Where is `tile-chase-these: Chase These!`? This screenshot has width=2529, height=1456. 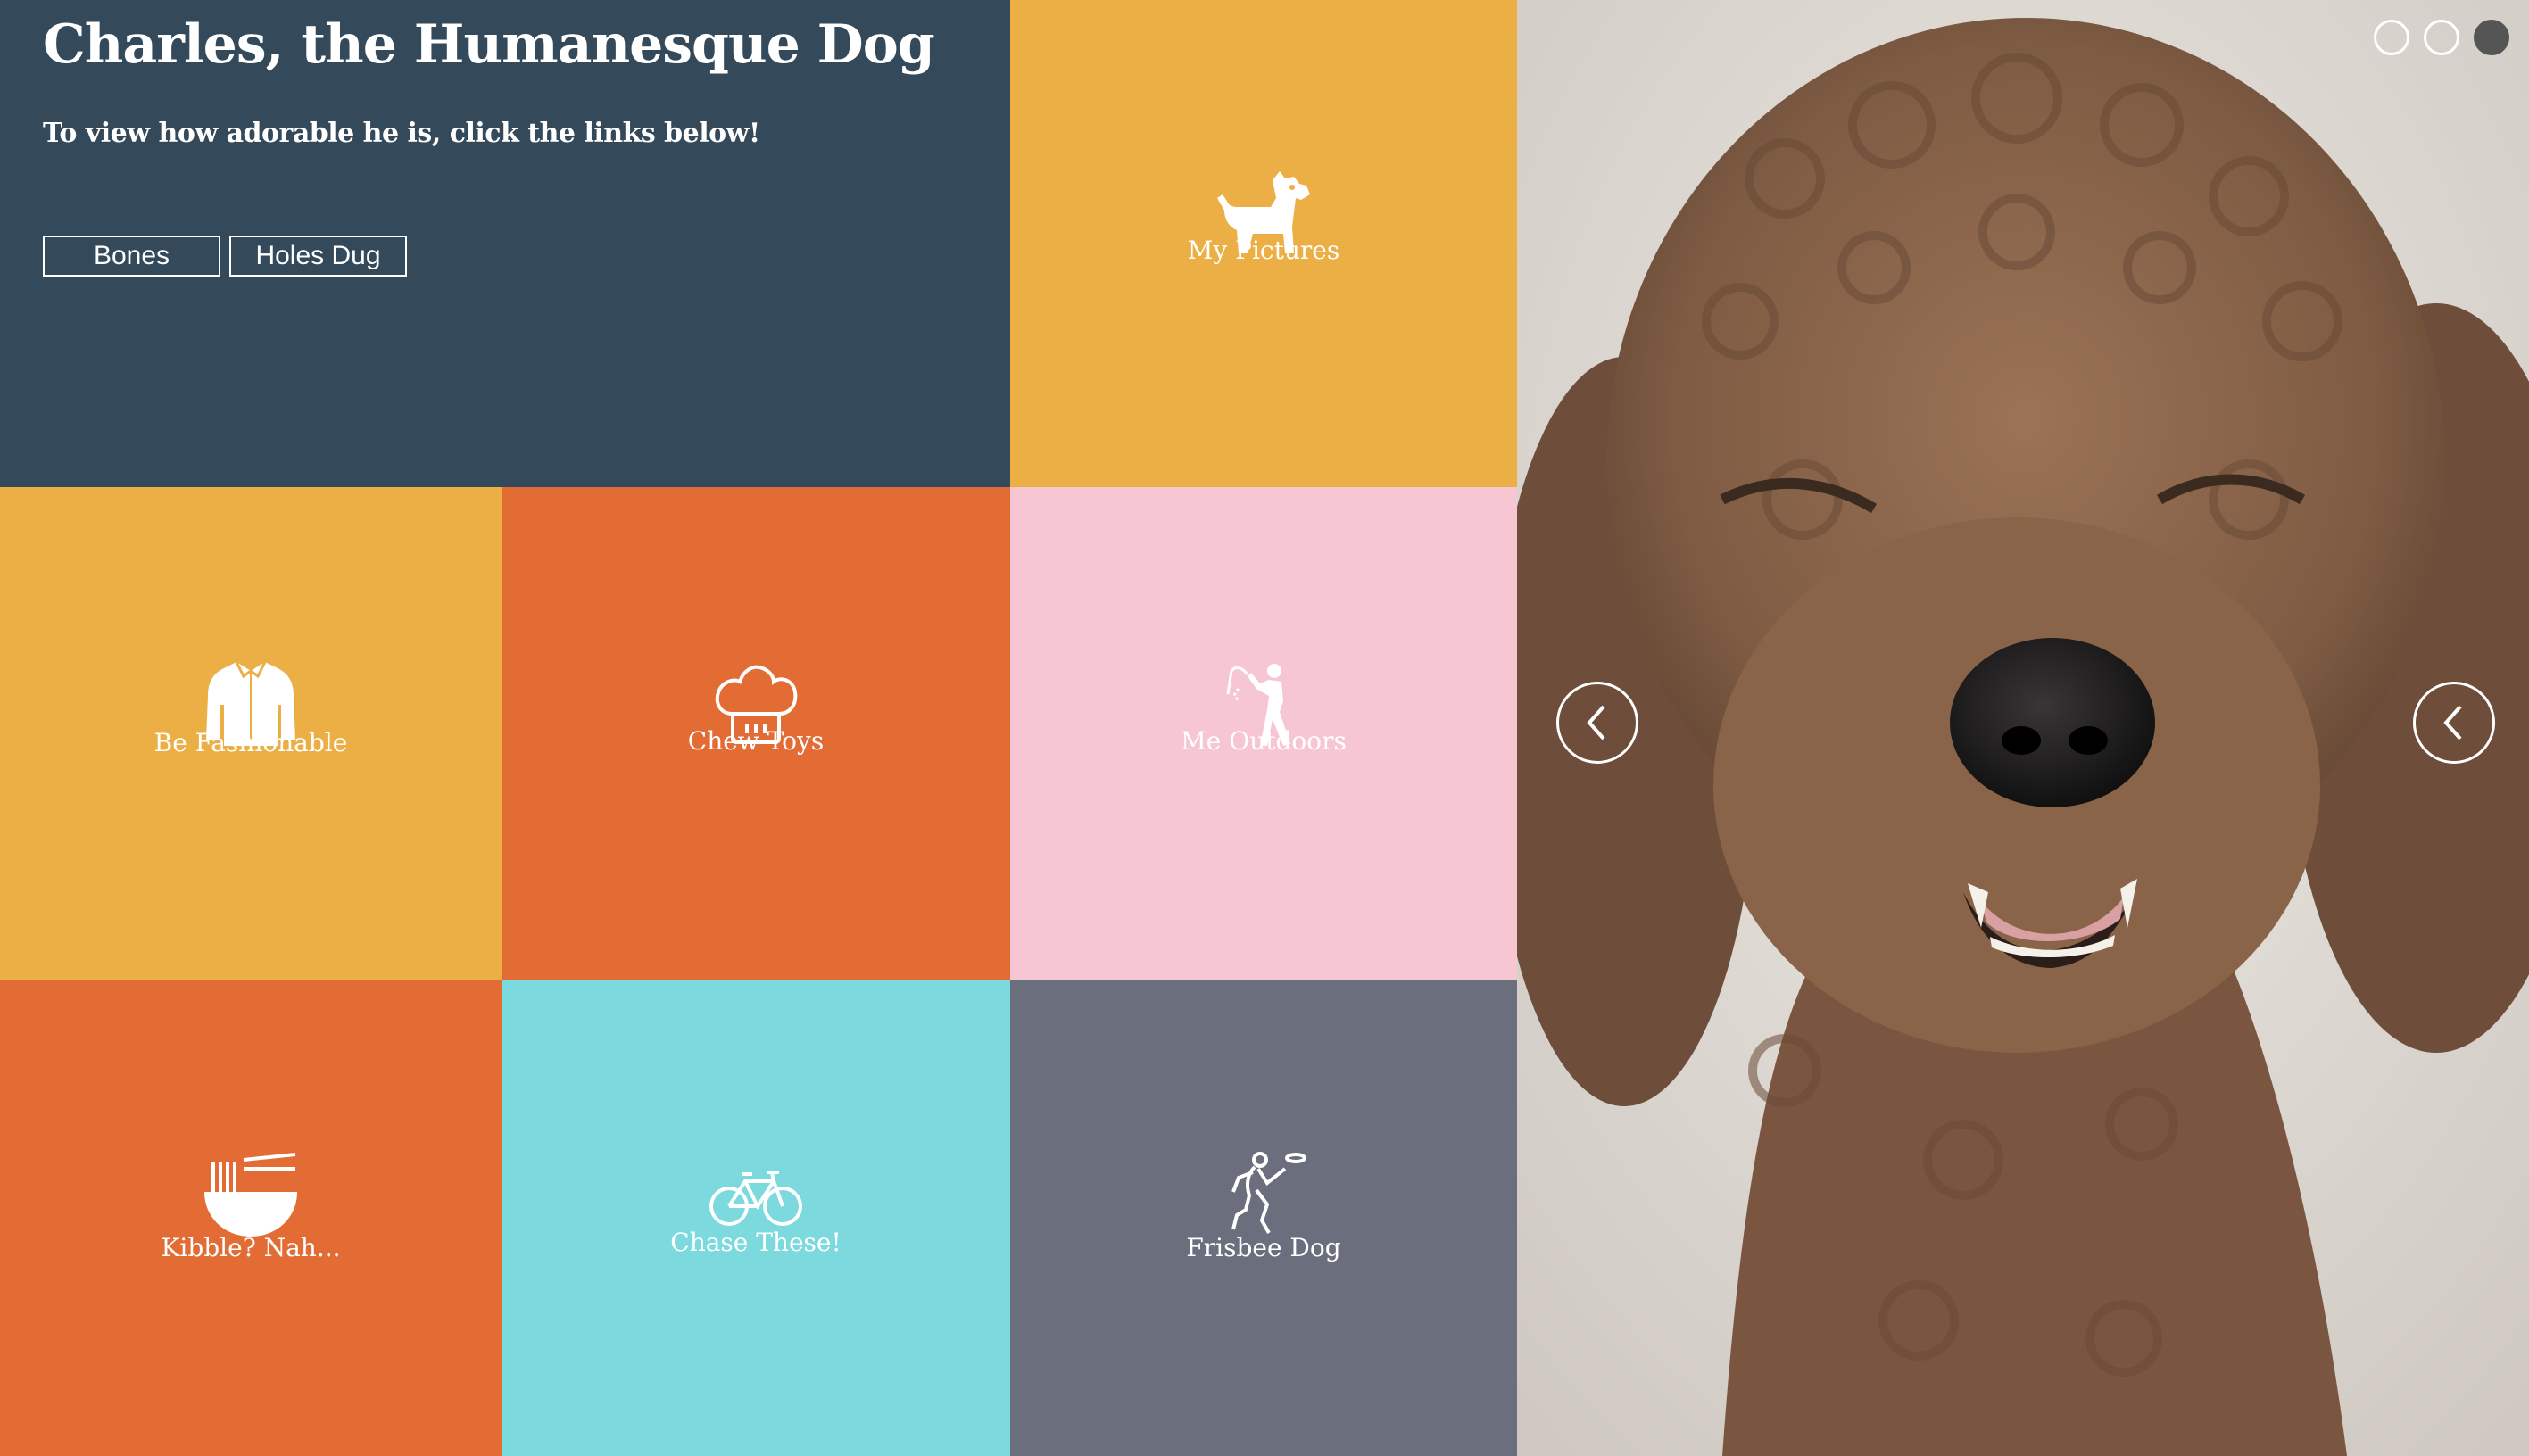
tile-chase-these: Chase These! is located at coordinates (756, 1218).